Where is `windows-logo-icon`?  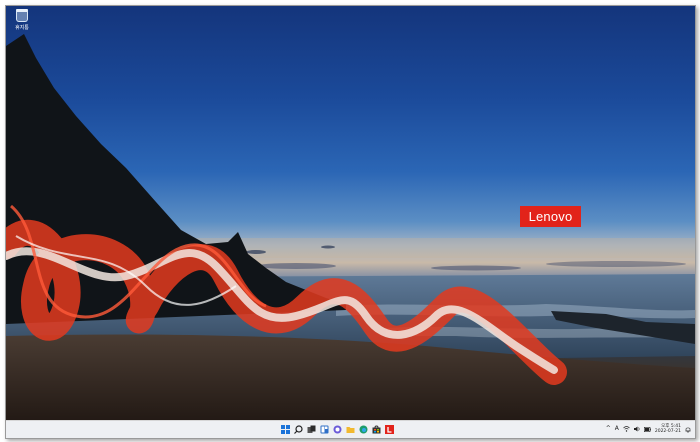 windows-logo-icon is located at coordinates (285, 429).